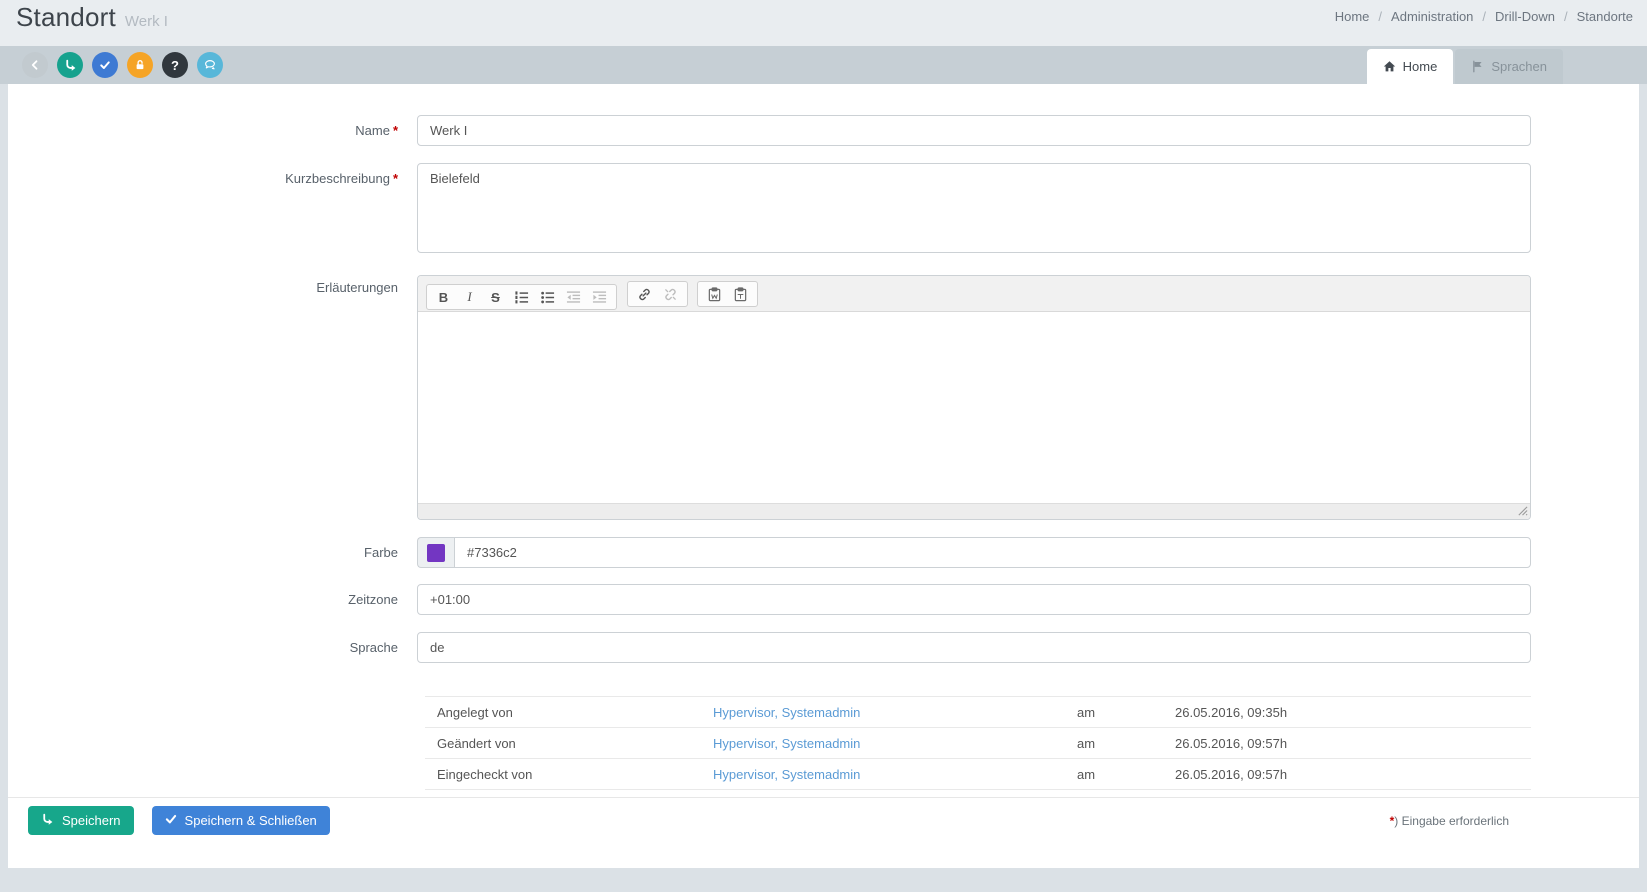  I want to click on breadcrumb-home: Home, so click(1352, 16).